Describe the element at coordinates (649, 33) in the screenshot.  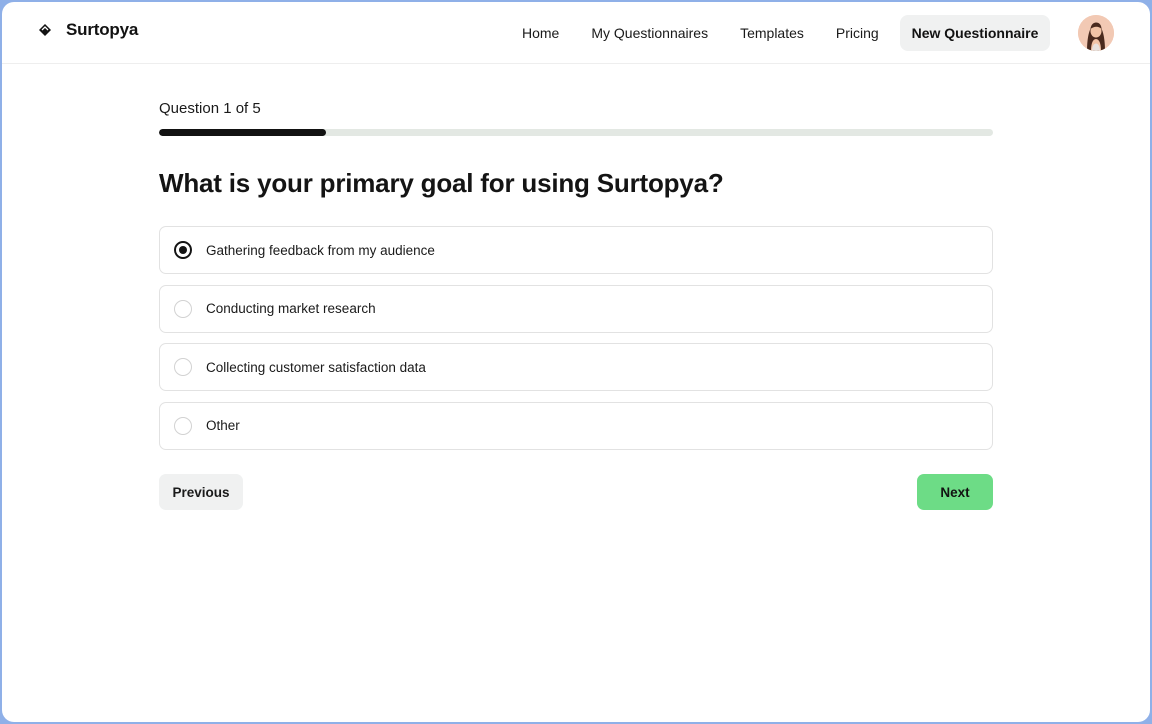
I see `nav-link-my-questionnaires: My Questionnaires` at that location.